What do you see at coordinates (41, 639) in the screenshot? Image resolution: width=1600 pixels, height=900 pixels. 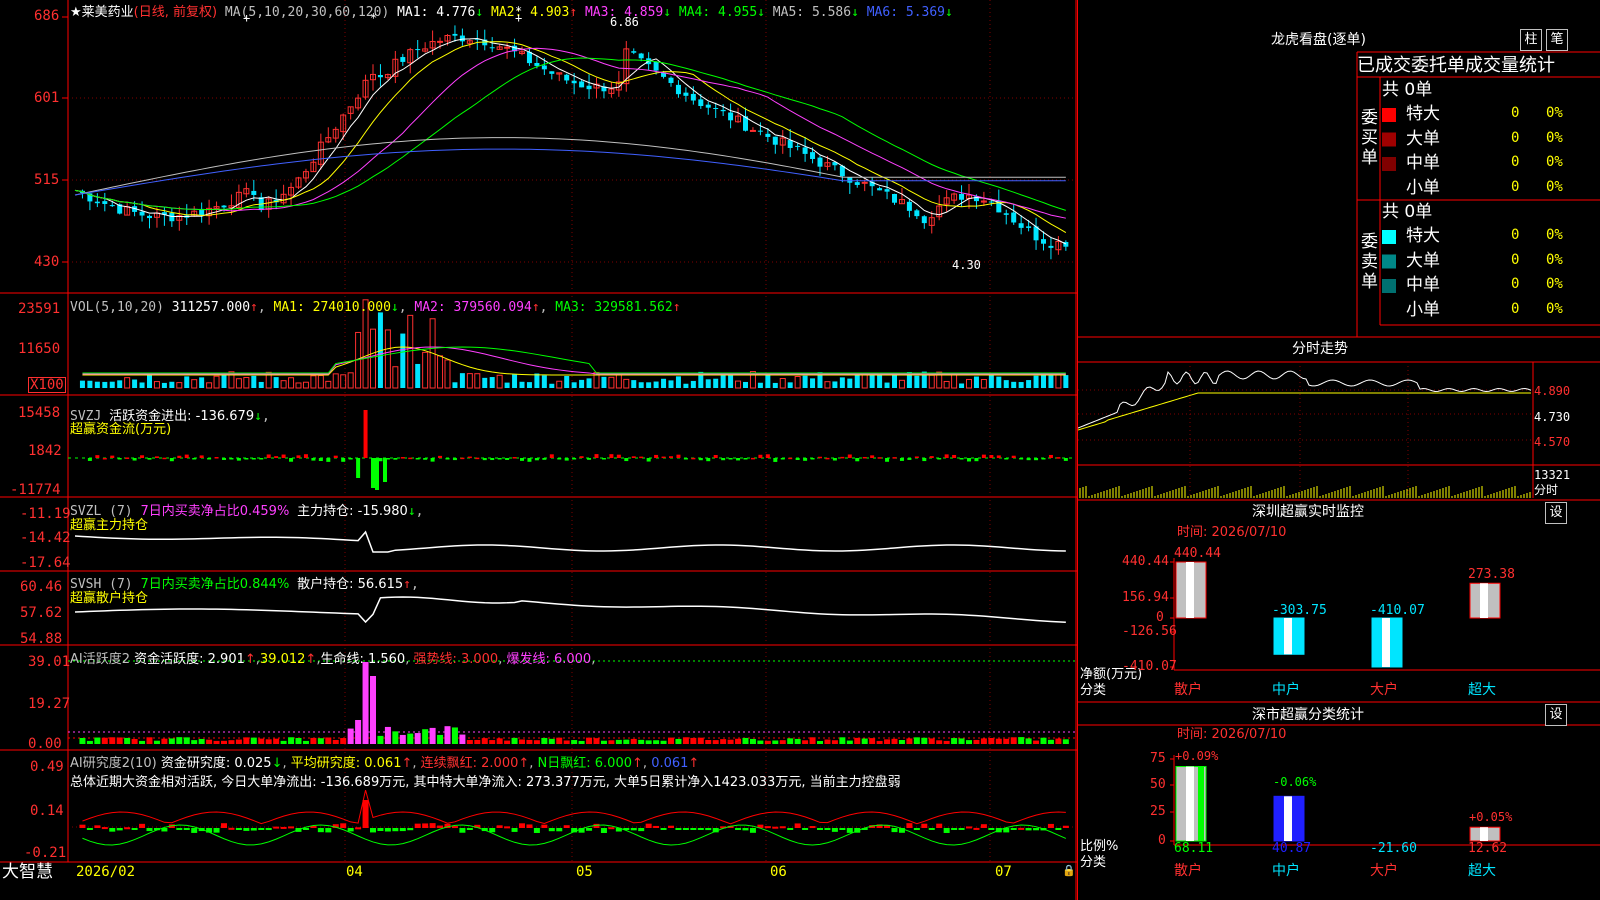 I see `svsh-ytick-2: 54.88` at bounding box center [41, 639].